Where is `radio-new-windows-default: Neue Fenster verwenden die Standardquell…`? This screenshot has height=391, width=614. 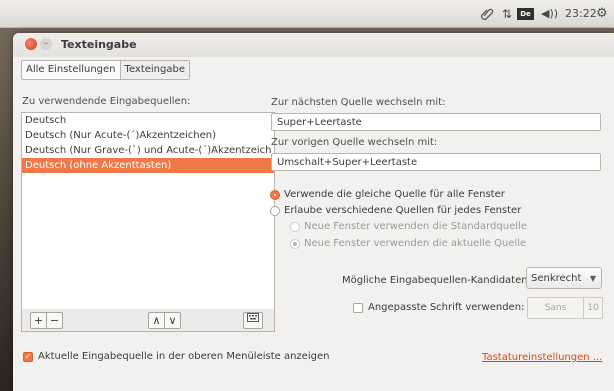
radio-new-windows-default: Neue Fenster verwenden die Standardquell… is located at coordinates (408, 226).